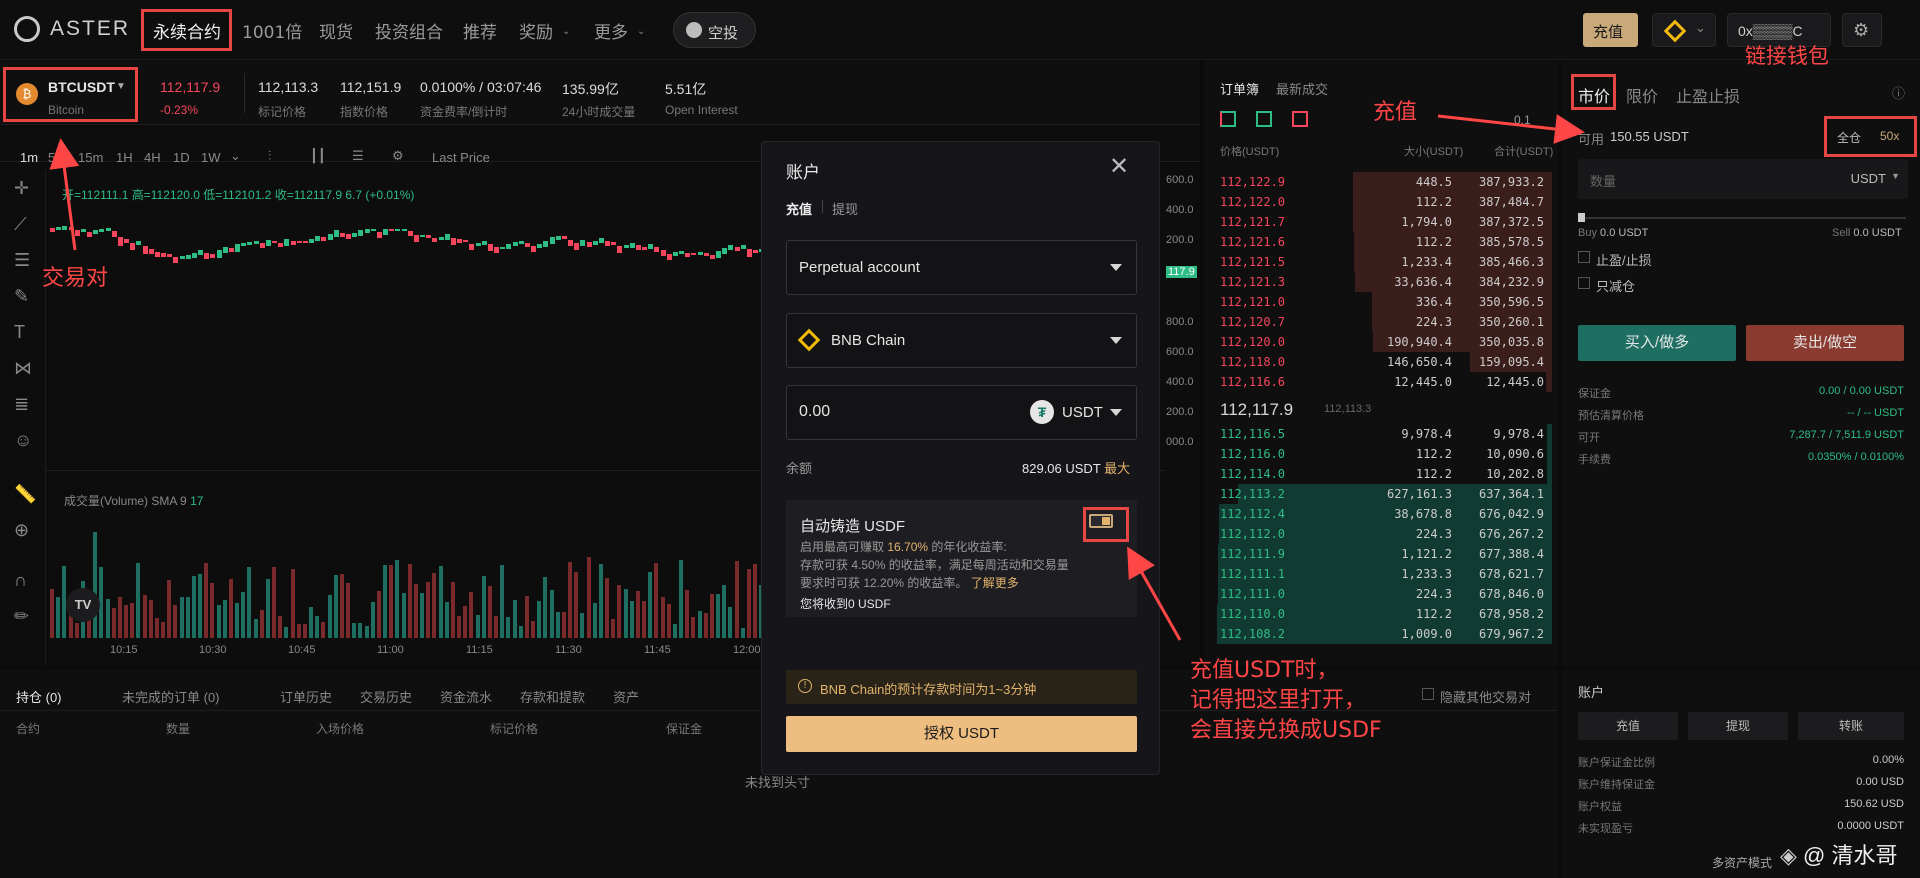 This screenshot has height=878, width=1920. I want to click on close-icon: ✕, so click(1119, 166).